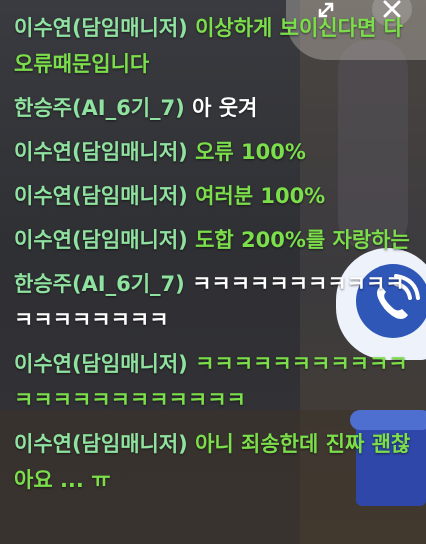 The image size is (426, 544). Describe the element at coordinates (225, 108) in the screenshot. I see `chat-message-text: 아 웃겨` at that location.